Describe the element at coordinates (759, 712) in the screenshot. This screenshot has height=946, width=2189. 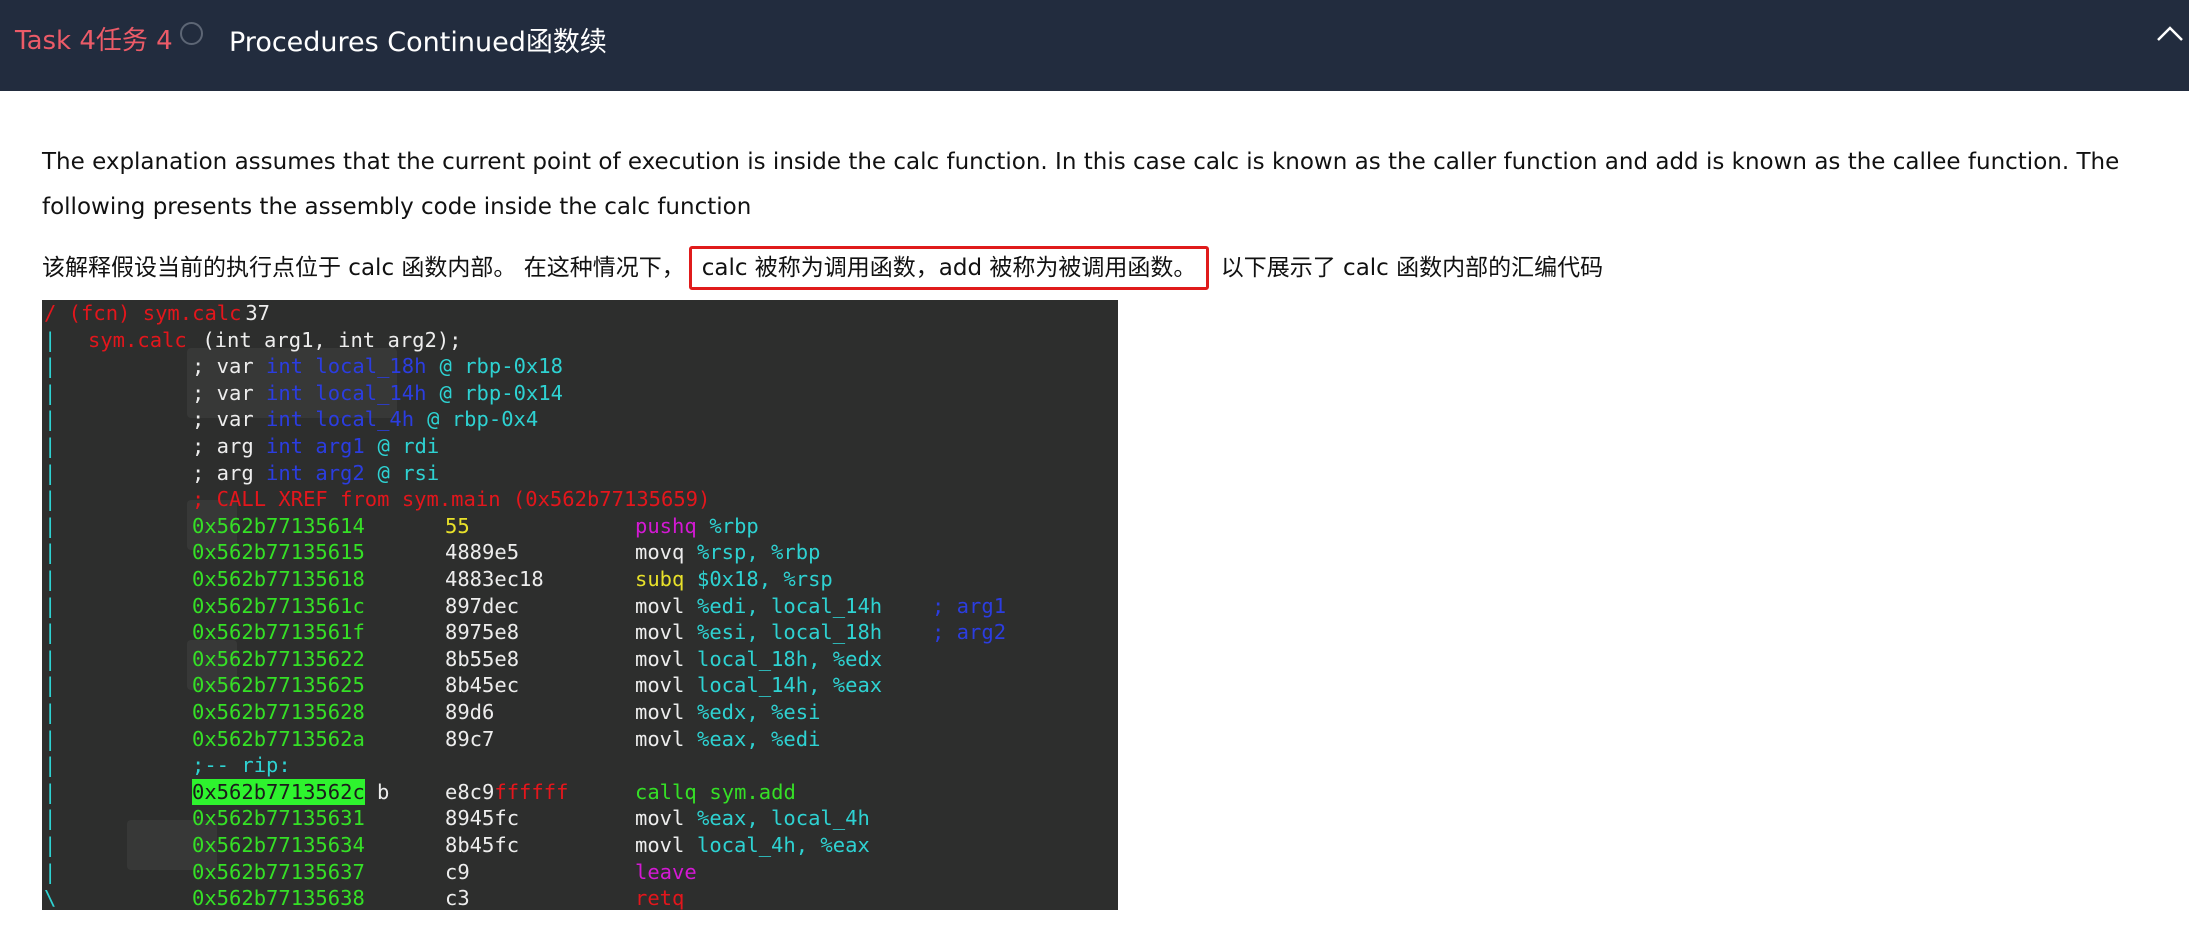
I see `instruction-operands: %edx, %esi` at that location.